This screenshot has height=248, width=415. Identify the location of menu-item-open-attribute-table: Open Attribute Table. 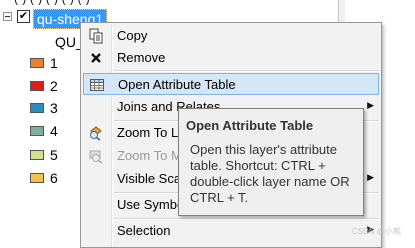
(231, 84).